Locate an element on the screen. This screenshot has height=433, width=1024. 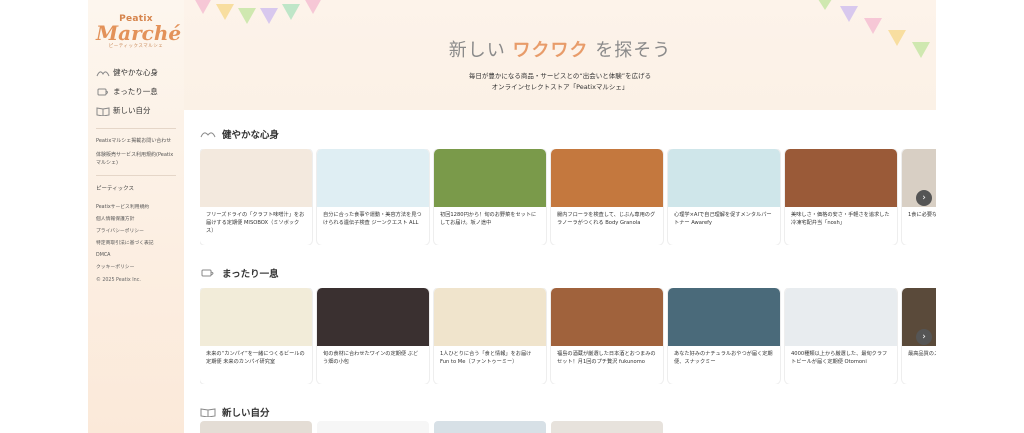
section-heading: 健やかな心身 is located at coordinates (568, 134).